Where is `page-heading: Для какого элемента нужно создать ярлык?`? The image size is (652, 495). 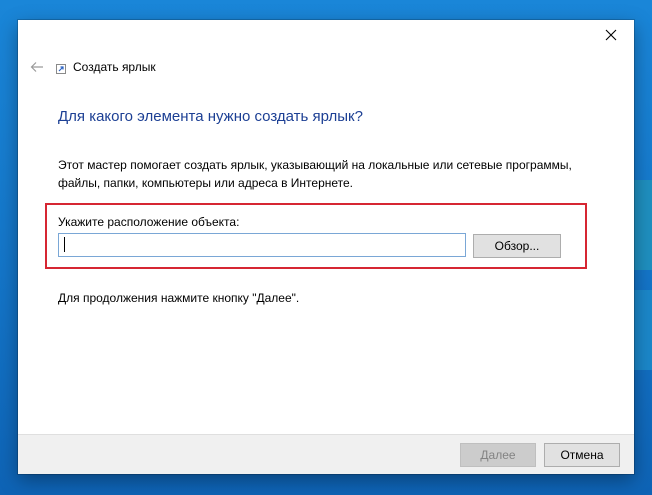 page-heading: Для какого элемента нужно создать ярлык? is located at coordinates (210, 116).